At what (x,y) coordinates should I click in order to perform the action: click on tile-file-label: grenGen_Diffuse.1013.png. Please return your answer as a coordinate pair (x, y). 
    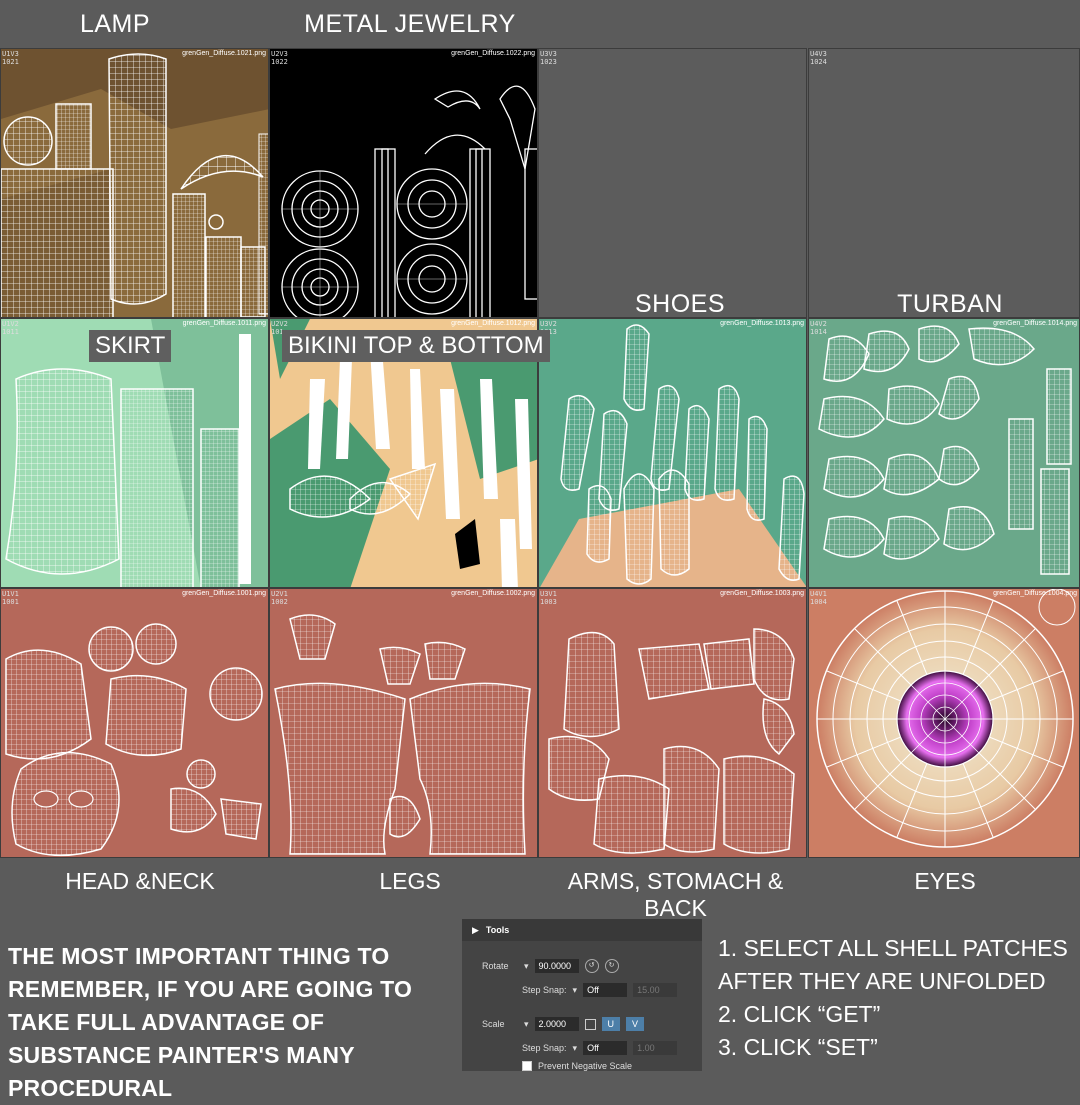
    Looking at the image, I should click on (762, 323).